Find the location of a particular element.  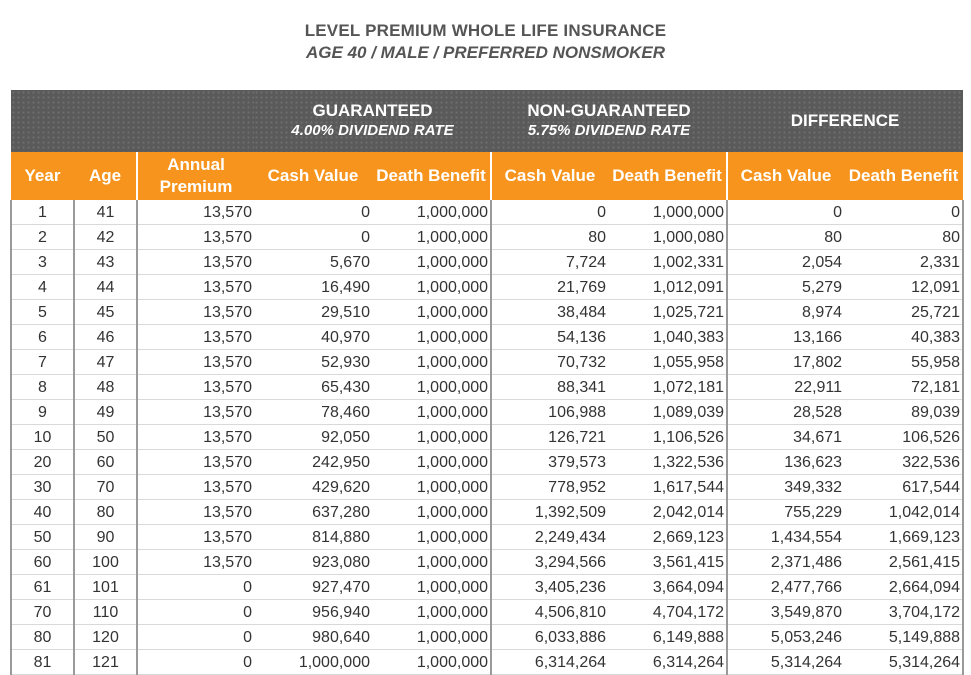

difference-death-benefit-cell: 5,149,888 is located at coordinates (904, 637).